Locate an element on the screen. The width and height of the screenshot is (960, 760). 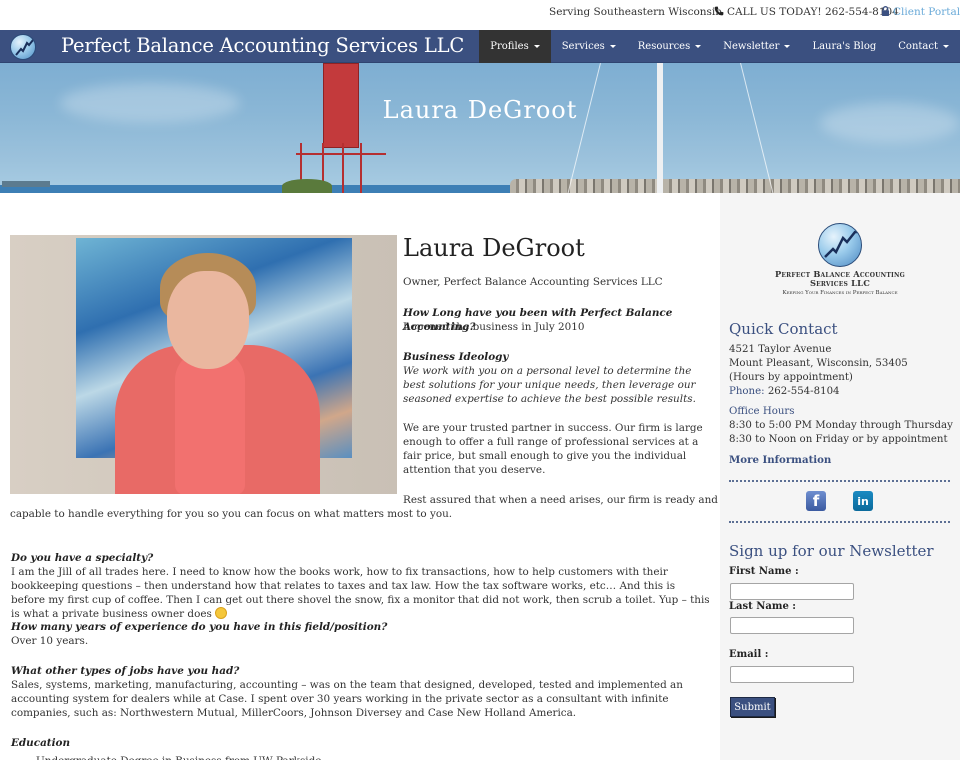
lock-icon is located at coordinates (885, 11).